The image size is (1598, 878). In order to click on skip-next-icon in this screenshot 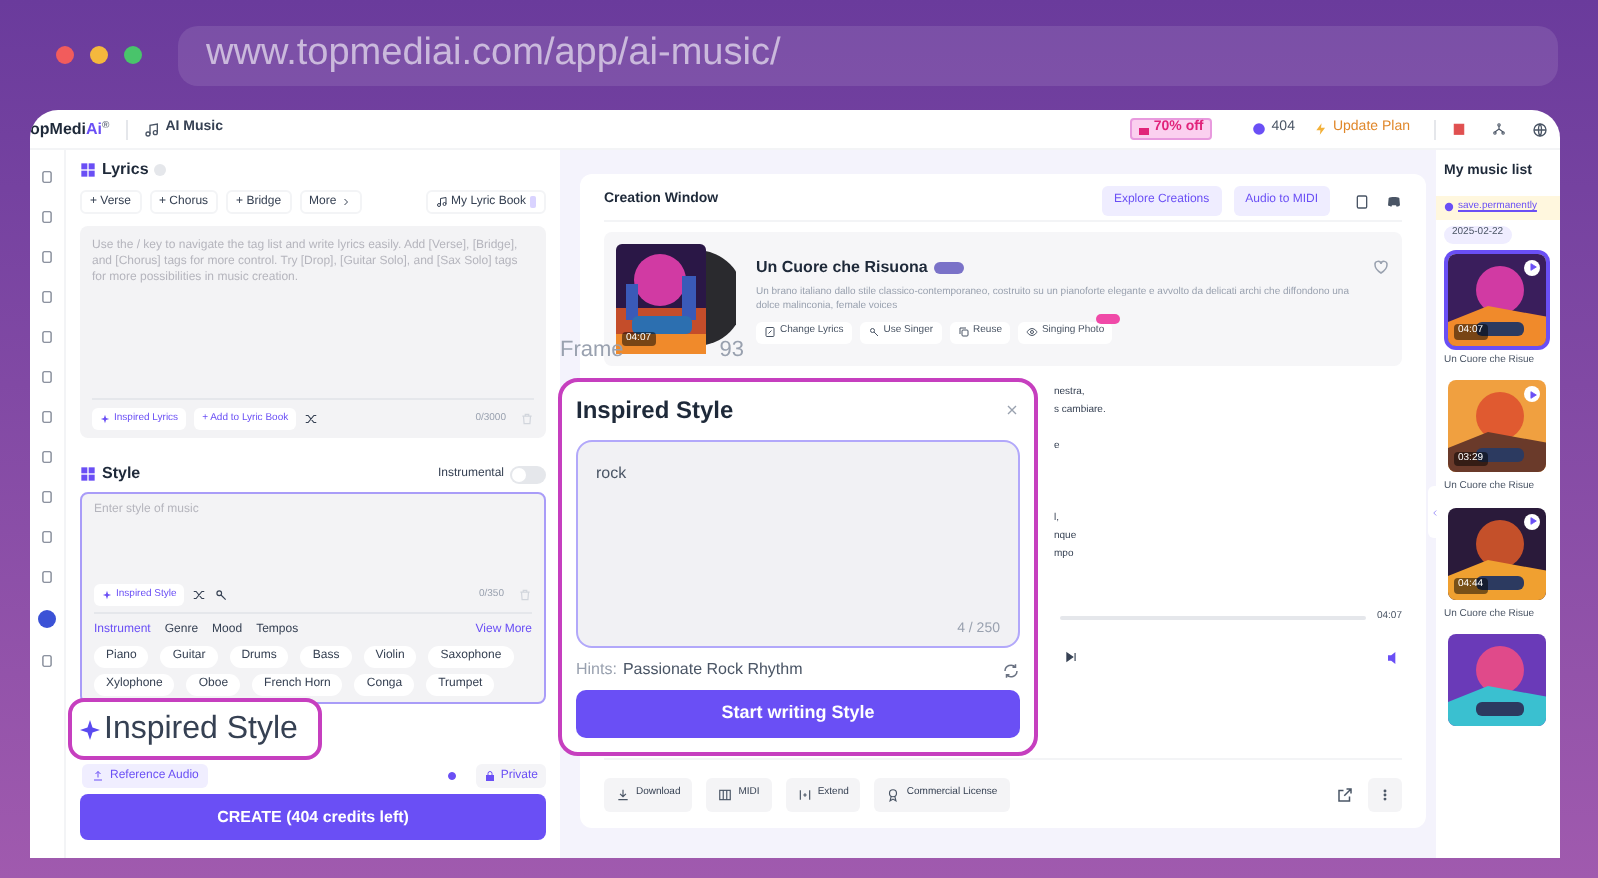, I will do `click(1071, 657)`.